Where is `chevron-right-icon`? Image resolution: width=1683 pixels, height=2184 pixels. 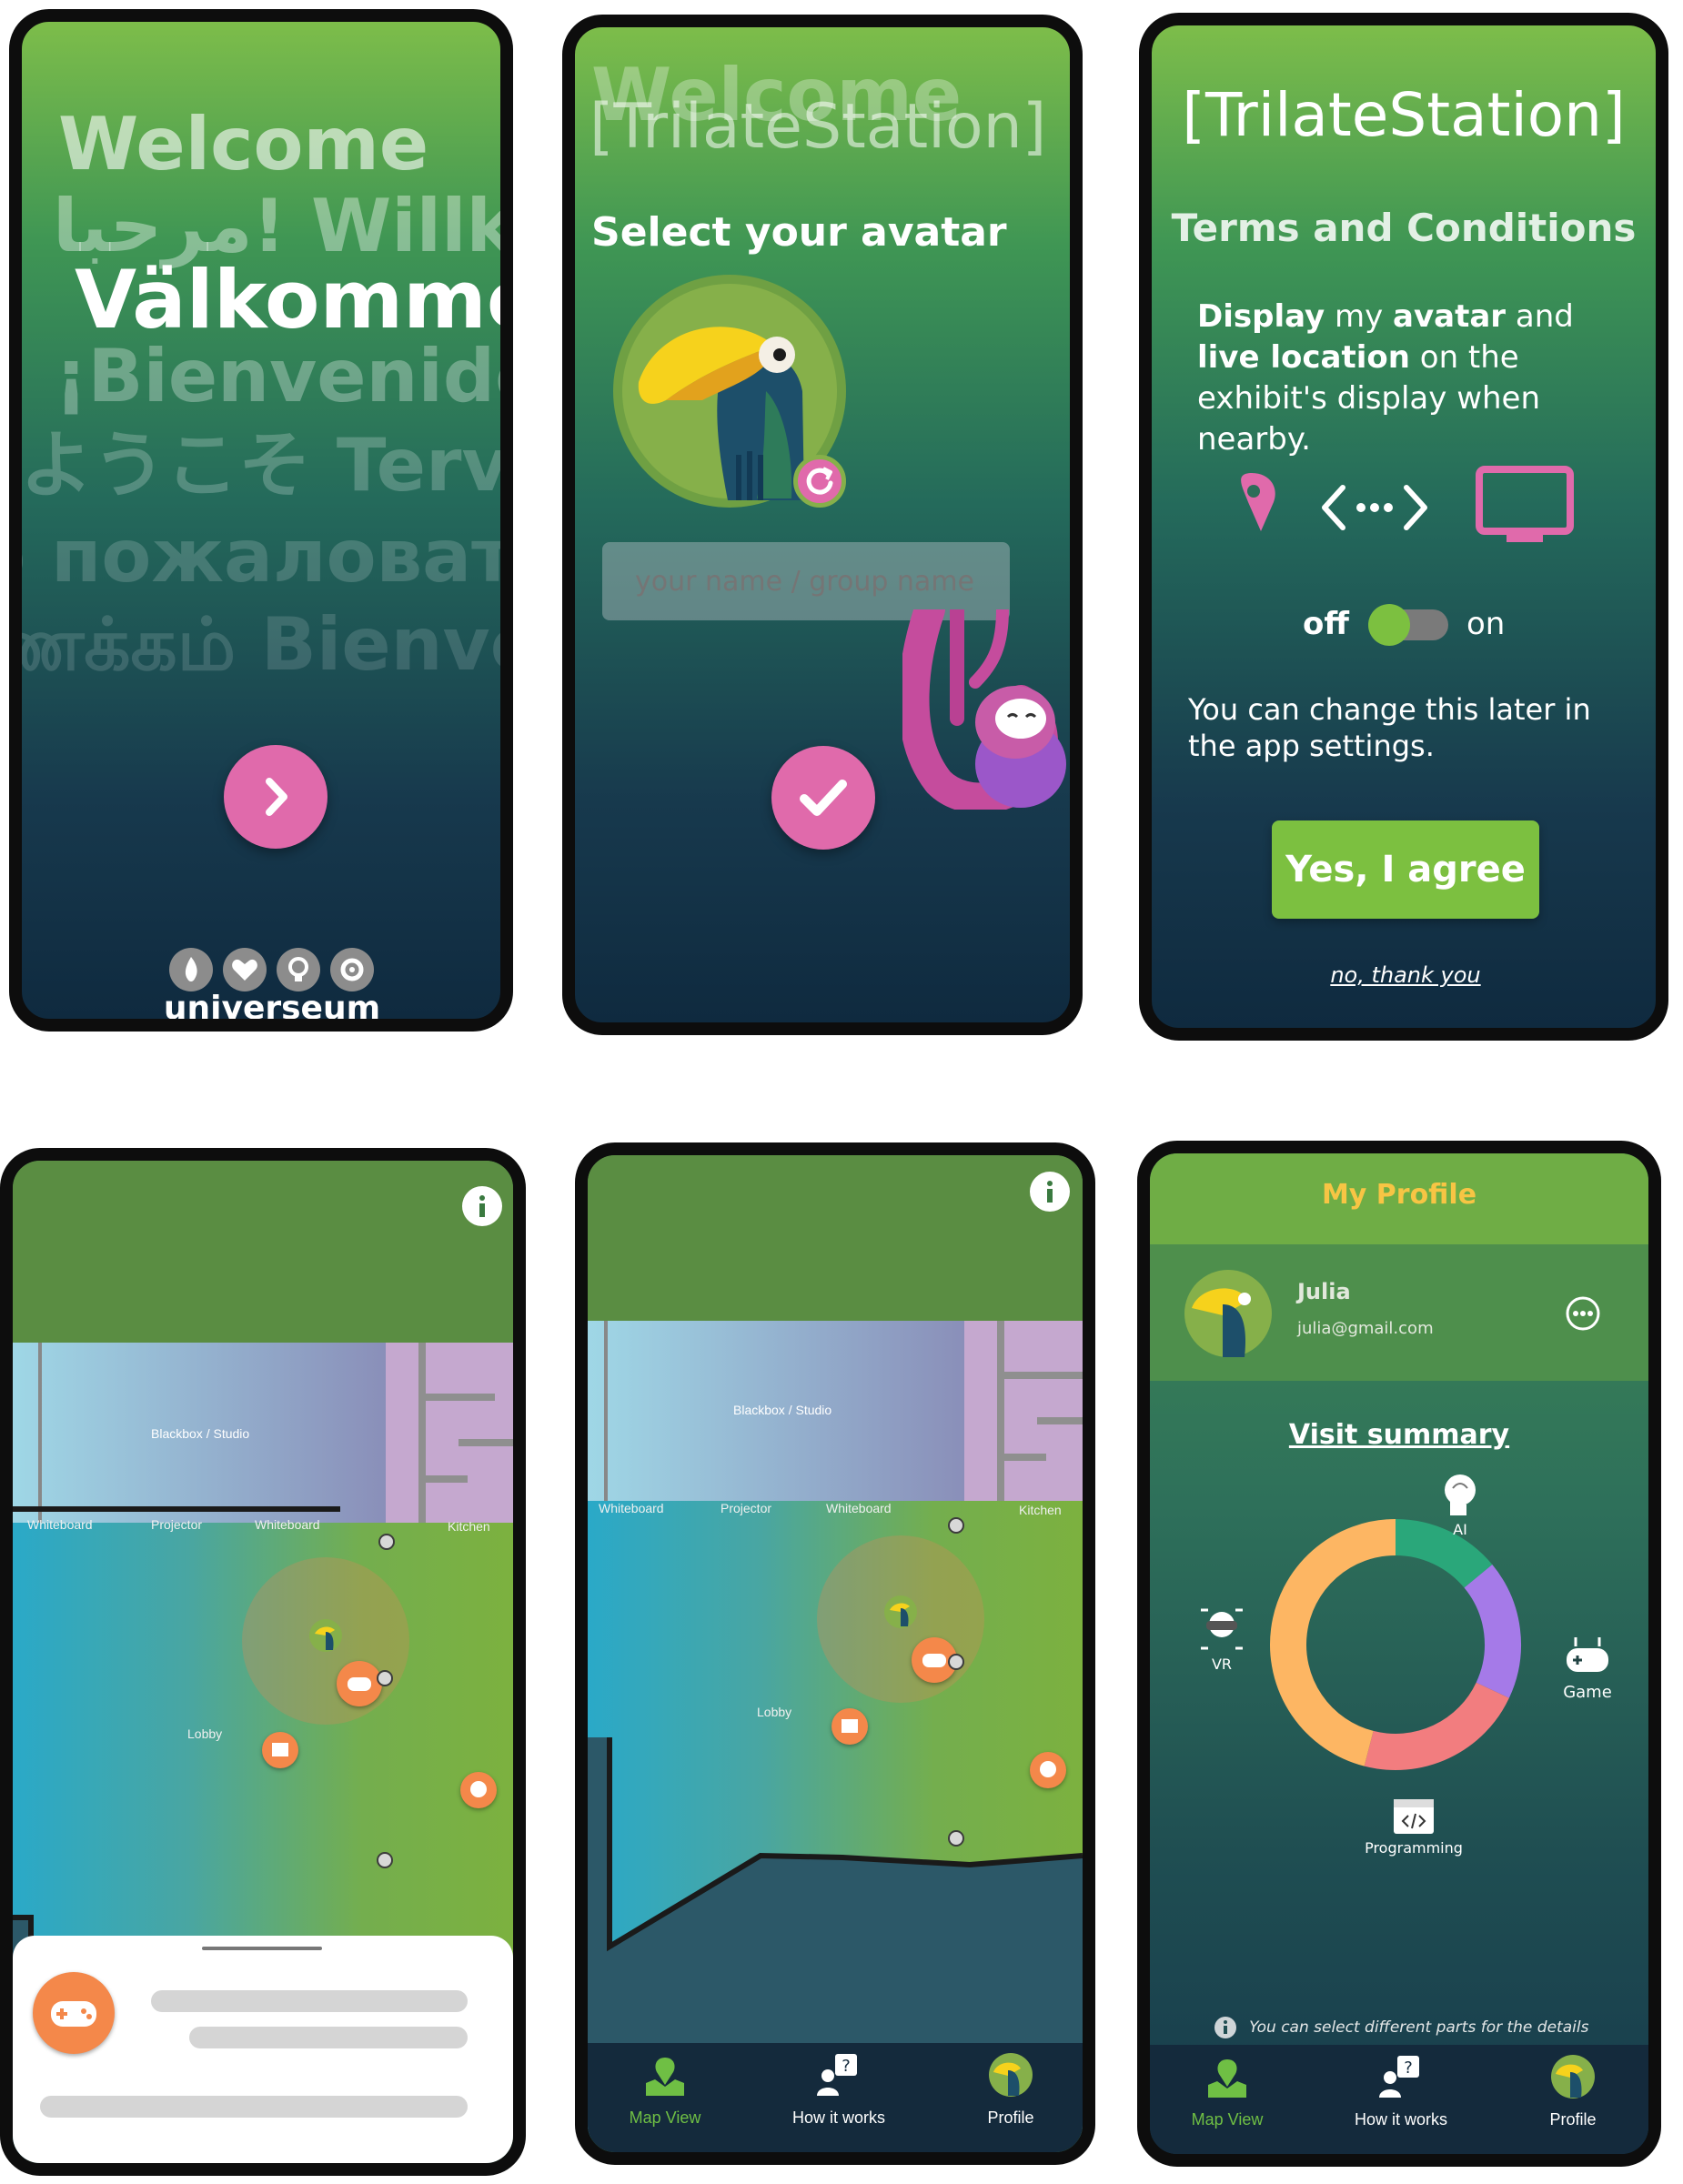
chevron-right-icon is located at coordinates (276, 797).